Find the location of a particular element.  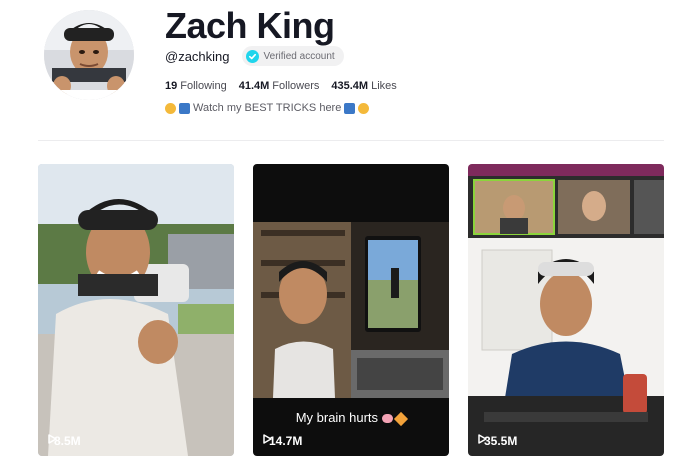

verified-badge: Verified account is located at coordinates (292, 56).